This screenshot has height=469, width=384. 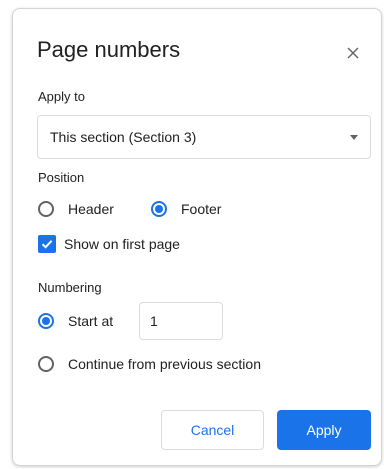 I want to click on radio-header: Header, so click(x=76, y=209).